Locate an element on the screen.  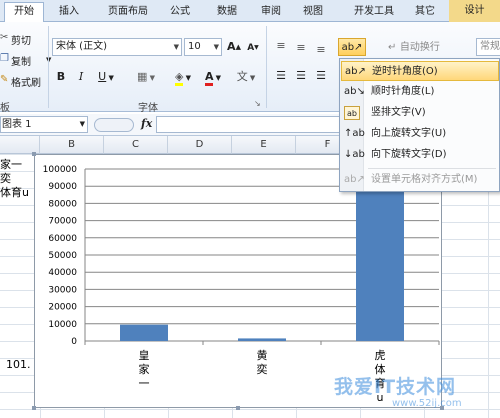
menu-item-label: 向下旋转文字(D) is located at coordinates (409, 154).